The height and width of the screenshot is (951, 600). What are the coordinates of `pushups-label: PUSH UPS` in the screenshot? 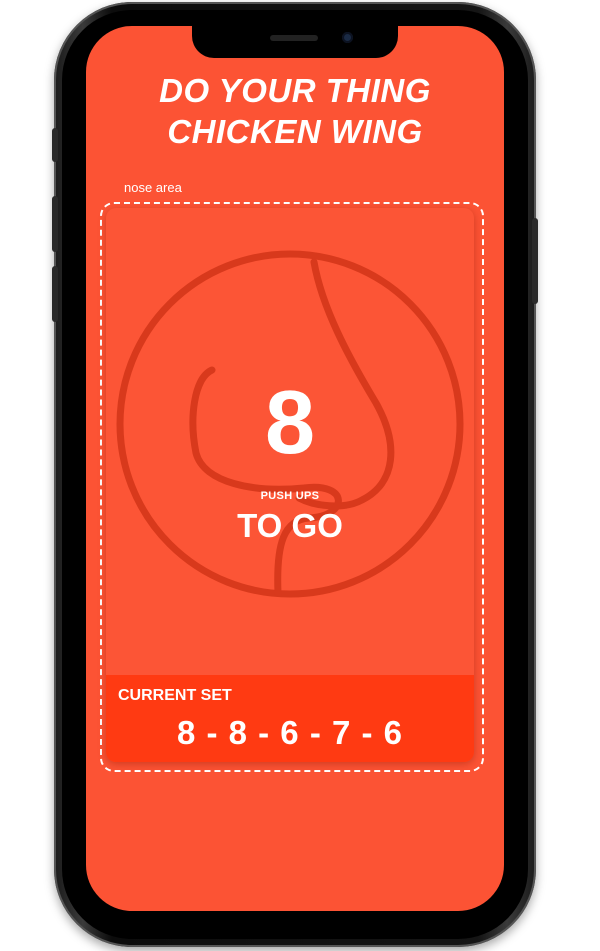 It's located at (290, 496).